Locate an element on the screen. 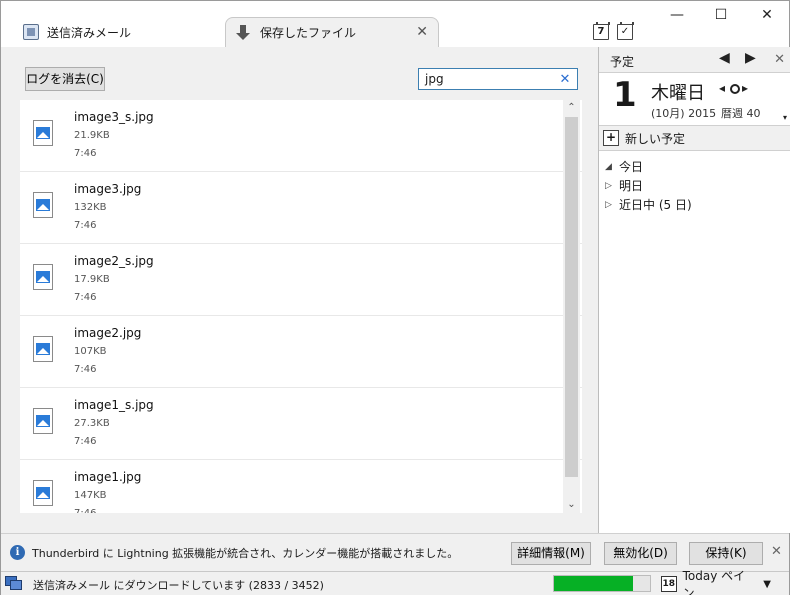 The image size is (790, 595). disable-button: 無効化(D) is located at coordinates (640, 553).